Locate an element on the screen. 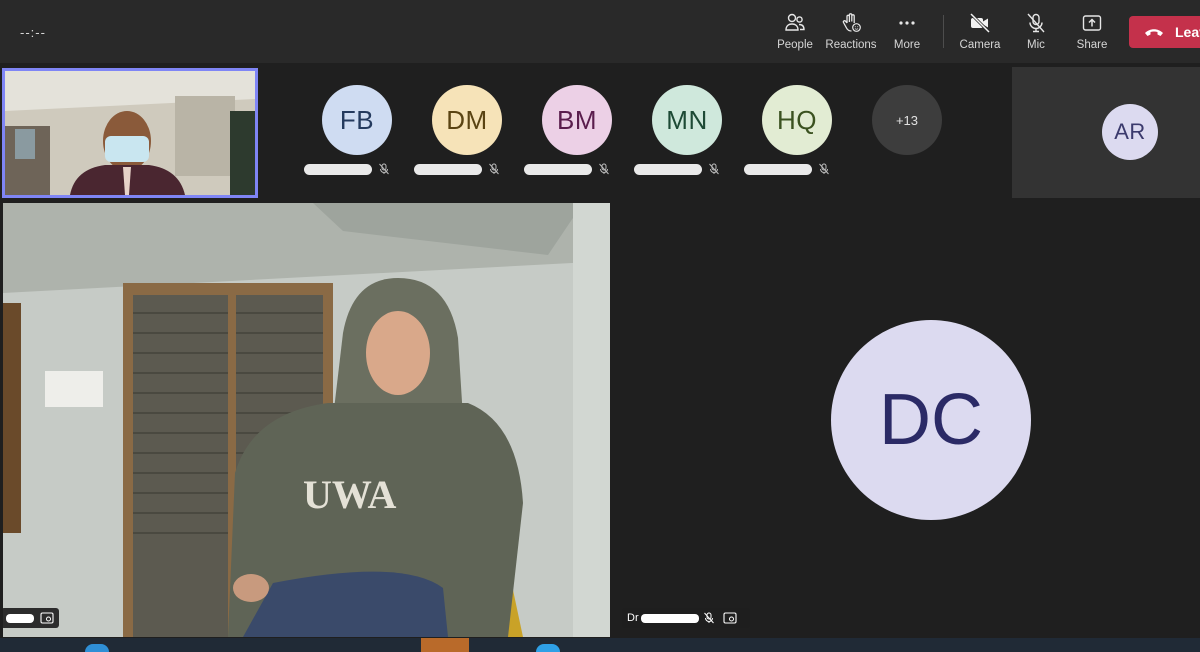 This screenshot has width=1200, height=652. self-video-feed is located at coordinates (130, 133).